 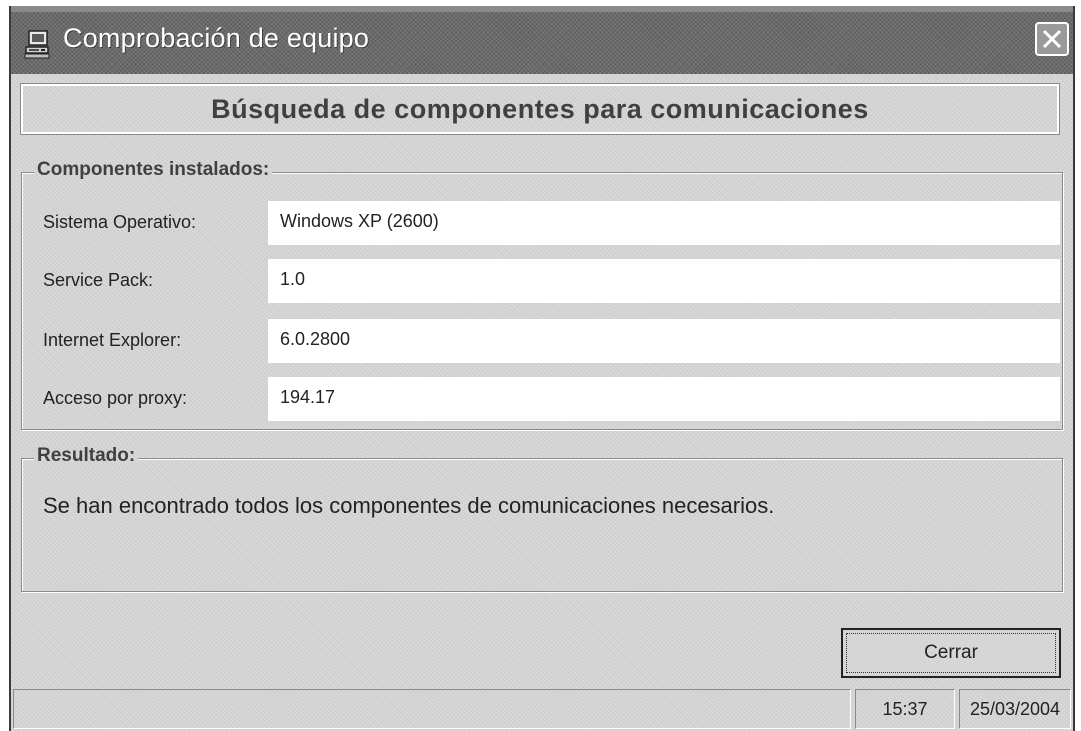 I want to click on service-pack-label: Service Pack:, so click(x=98, y=280).